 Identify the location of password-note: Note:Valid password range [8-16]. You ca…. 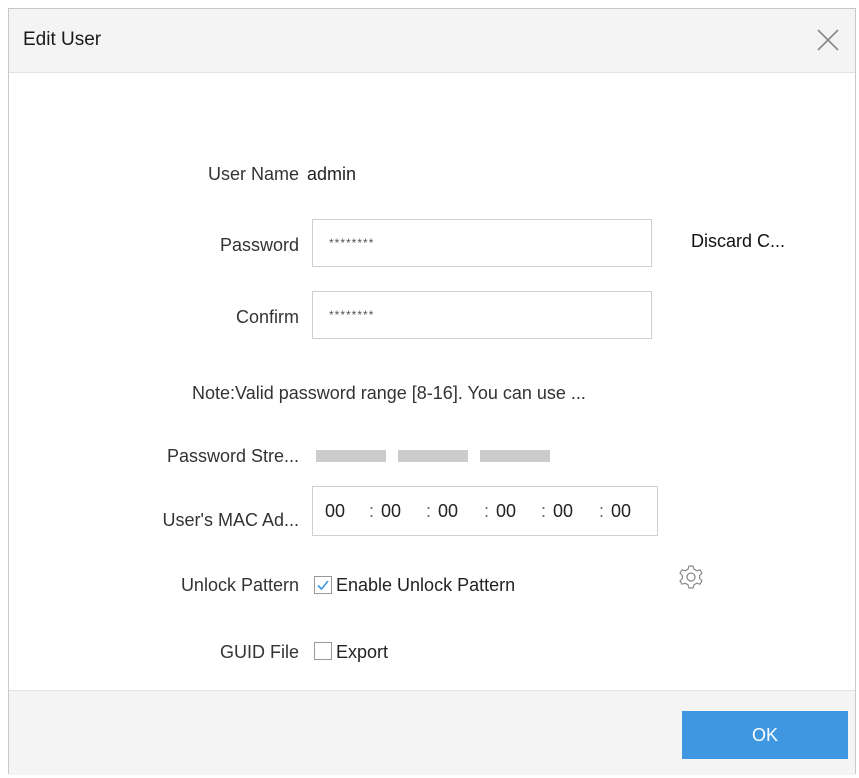
(389, 393).